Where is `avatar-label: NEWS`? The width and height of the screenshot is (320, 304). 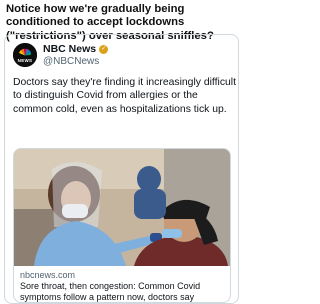
avatar-label: NEWS is located at coordinates (25, 60).